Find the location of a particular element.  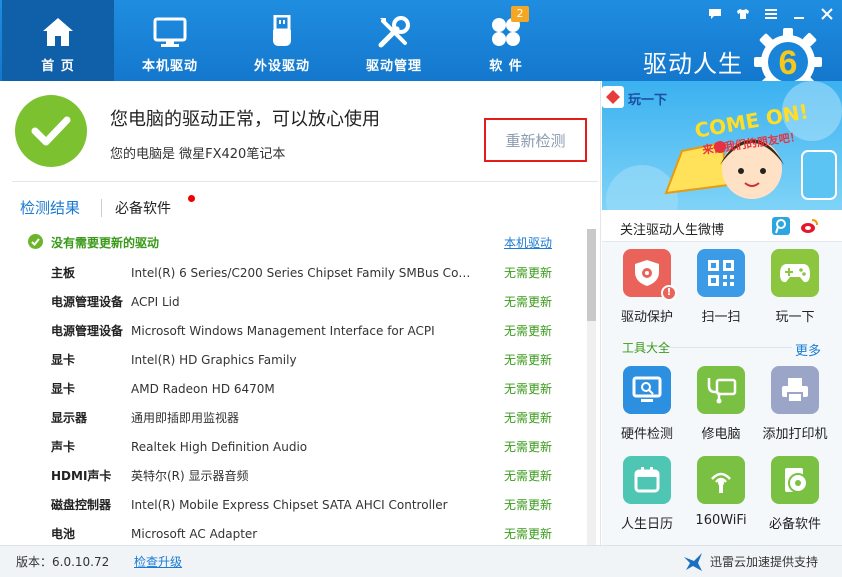

nav-driver-management: 驱动管理 is located at coordinates (394, 40).